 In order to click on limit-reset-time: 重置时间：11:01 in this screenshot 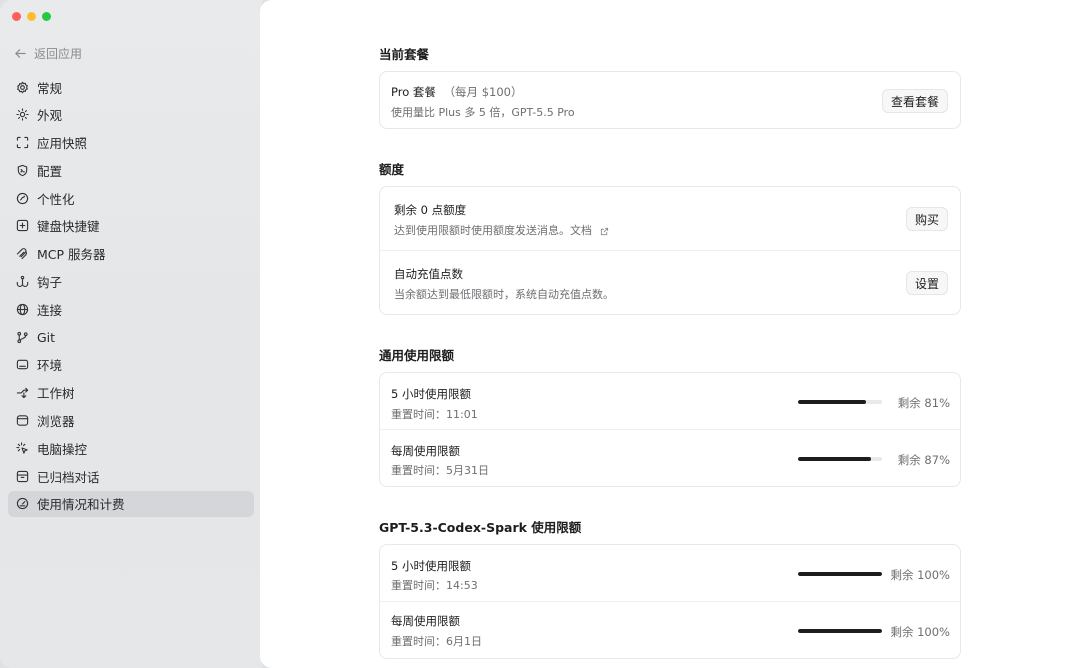, I will do `click(434, 414)`.